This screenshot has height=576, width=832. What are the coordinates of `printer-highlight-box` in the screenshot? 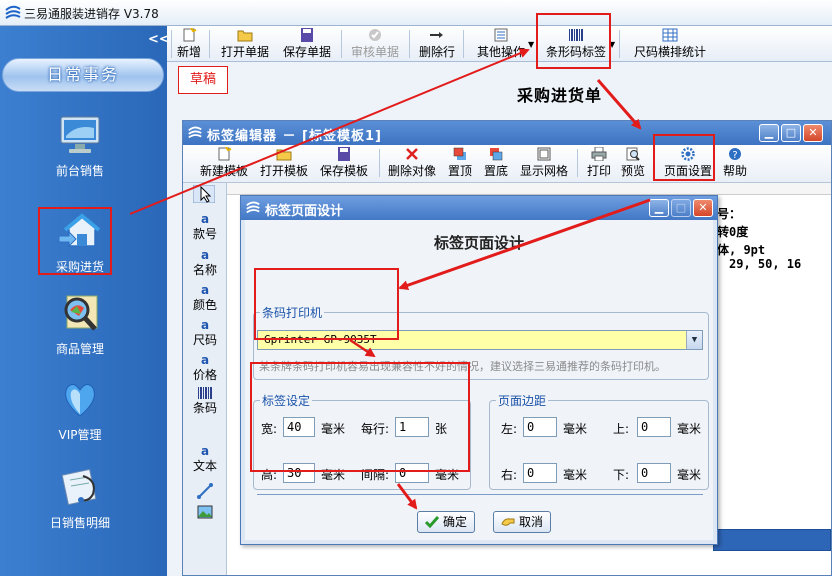 It's located at (326, 304).